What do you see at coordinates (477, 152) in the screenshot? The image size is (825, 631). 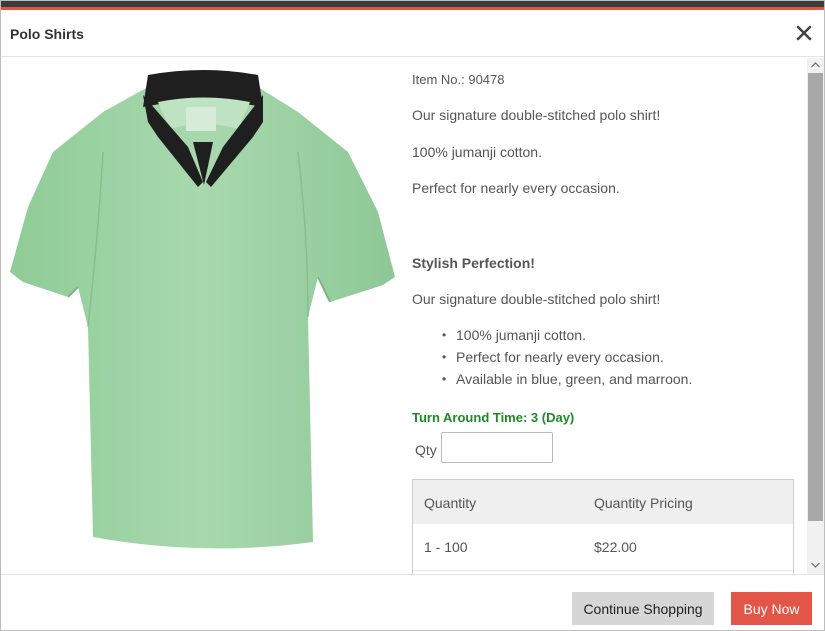 I see `description-paragraph: 100% jumanji cotton.` at bounding box center [477, 152].